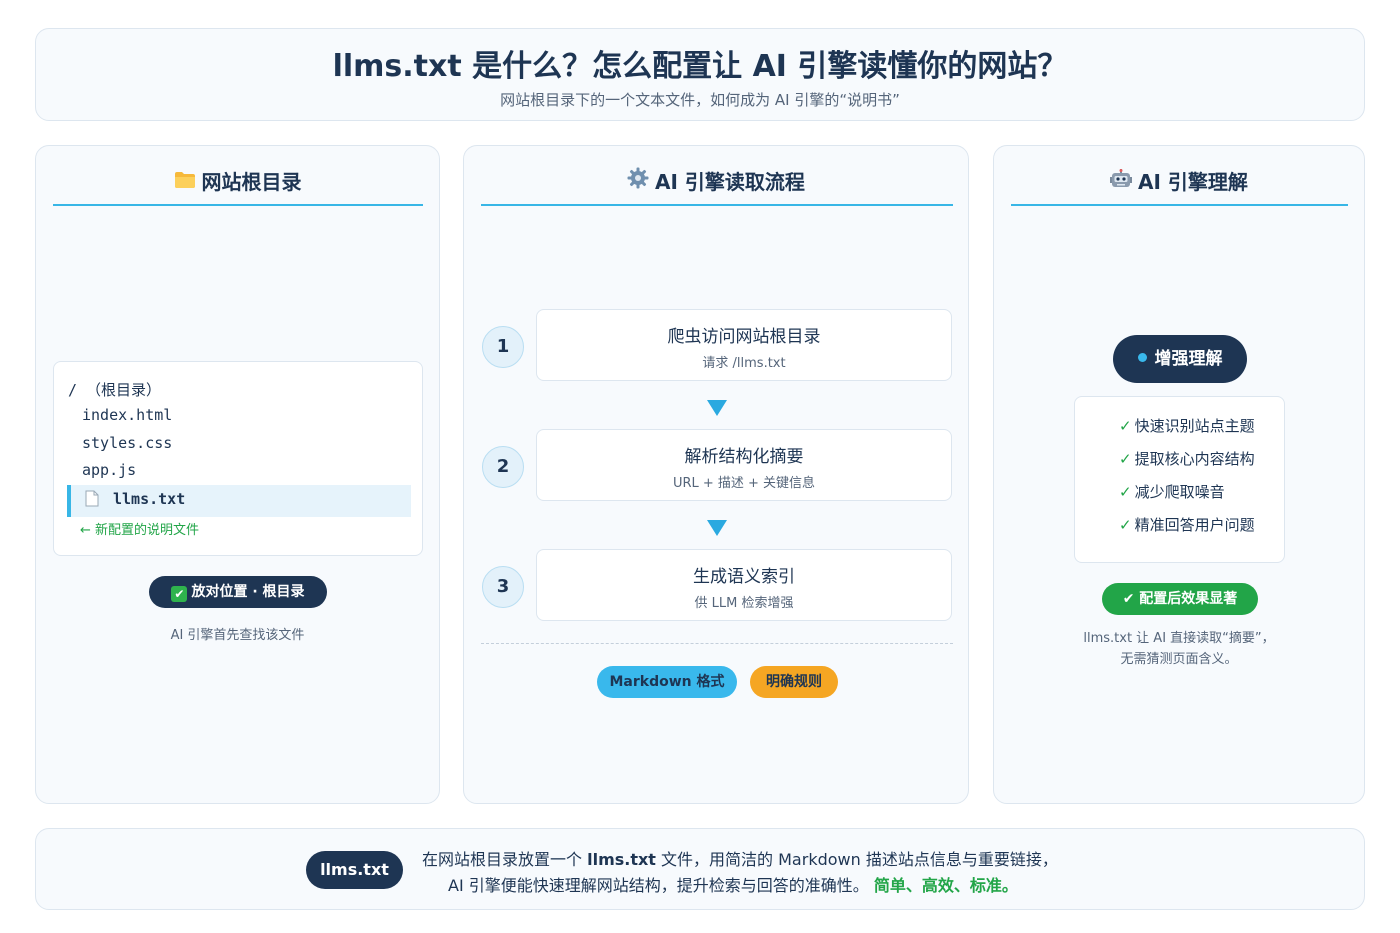 The width and height of the screenshot is (1400, 933). What do you see at coordinates (945, 885) in the screenshot?
I see `footer-highlight: 简单、高效、标准。` at bounding box center [945, 885].